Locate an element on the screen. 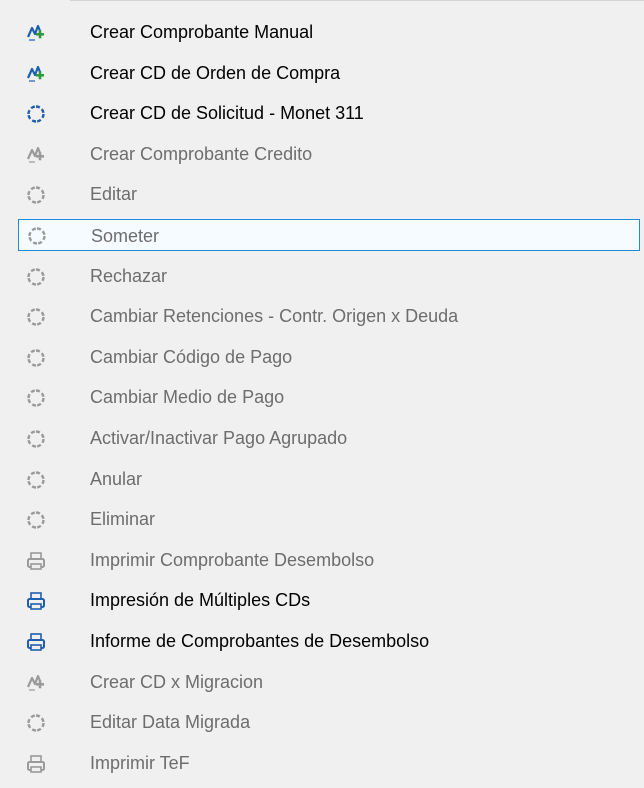 Image resolution: width=644 pixels, height=788 pixels. menu-item: Cambiar Medio de Pago is located at coordinates (329, 397).